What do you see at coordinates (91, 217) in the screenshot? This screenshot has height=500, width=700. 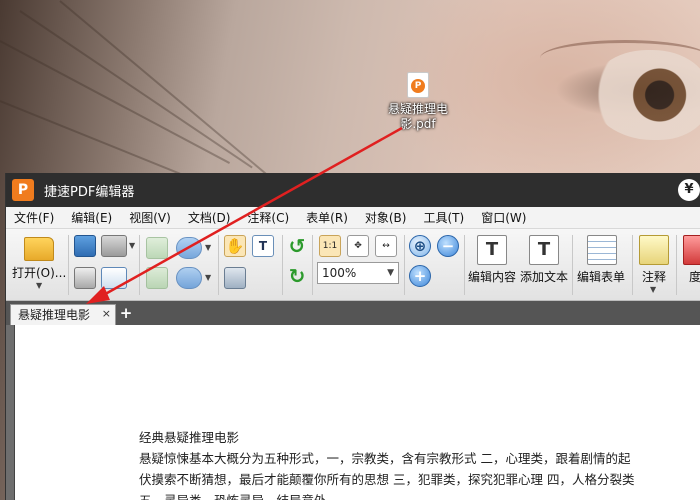 I see `menu-edit: 编辑(E)` at bounding box center [91, 217].